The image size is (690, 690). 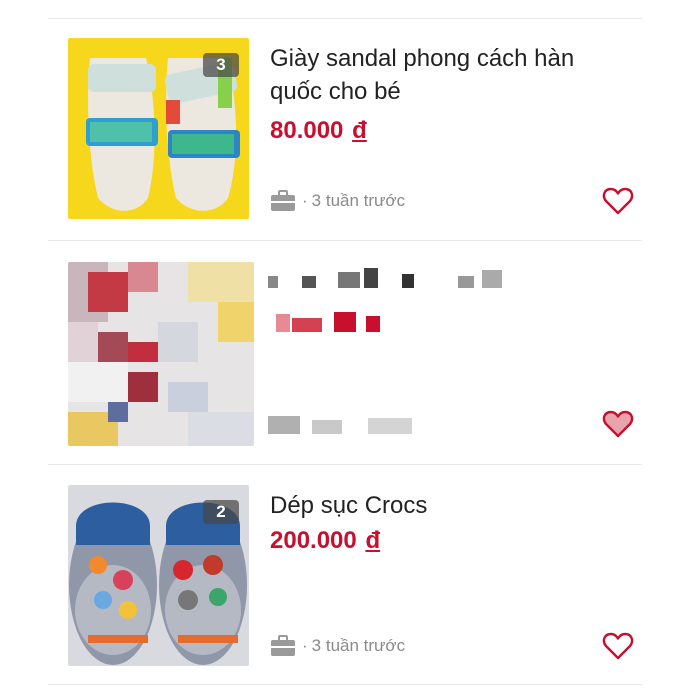 What do you see at coordinates (221, 65) in the screenshot?
I see `image-count-badge: 3` at bounding box center [221, 65].